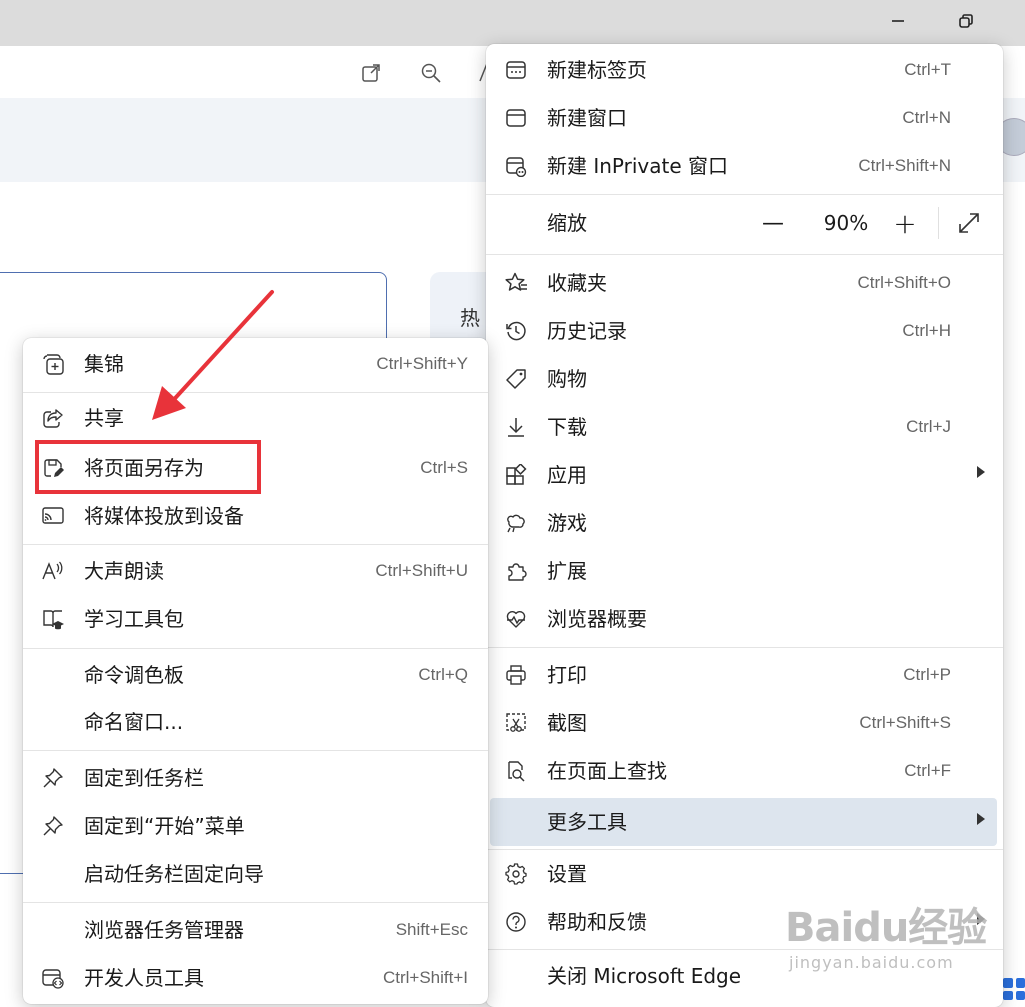  What do you see at coordinates (597, 922) in the screenshot?
I see `menu-item-label: 帮助和反馈` at bounding box center [597, 922].